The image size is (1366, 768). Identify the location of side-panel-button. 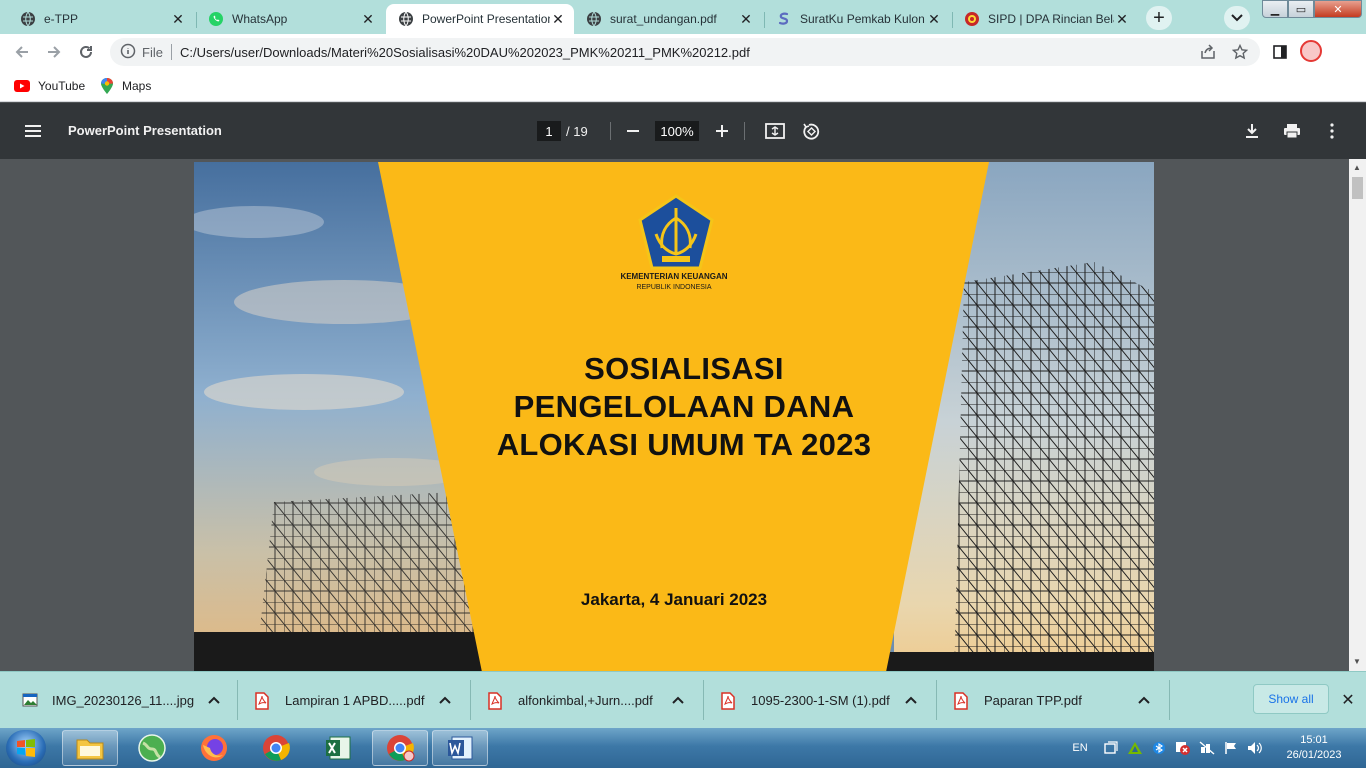
(1280, 52).